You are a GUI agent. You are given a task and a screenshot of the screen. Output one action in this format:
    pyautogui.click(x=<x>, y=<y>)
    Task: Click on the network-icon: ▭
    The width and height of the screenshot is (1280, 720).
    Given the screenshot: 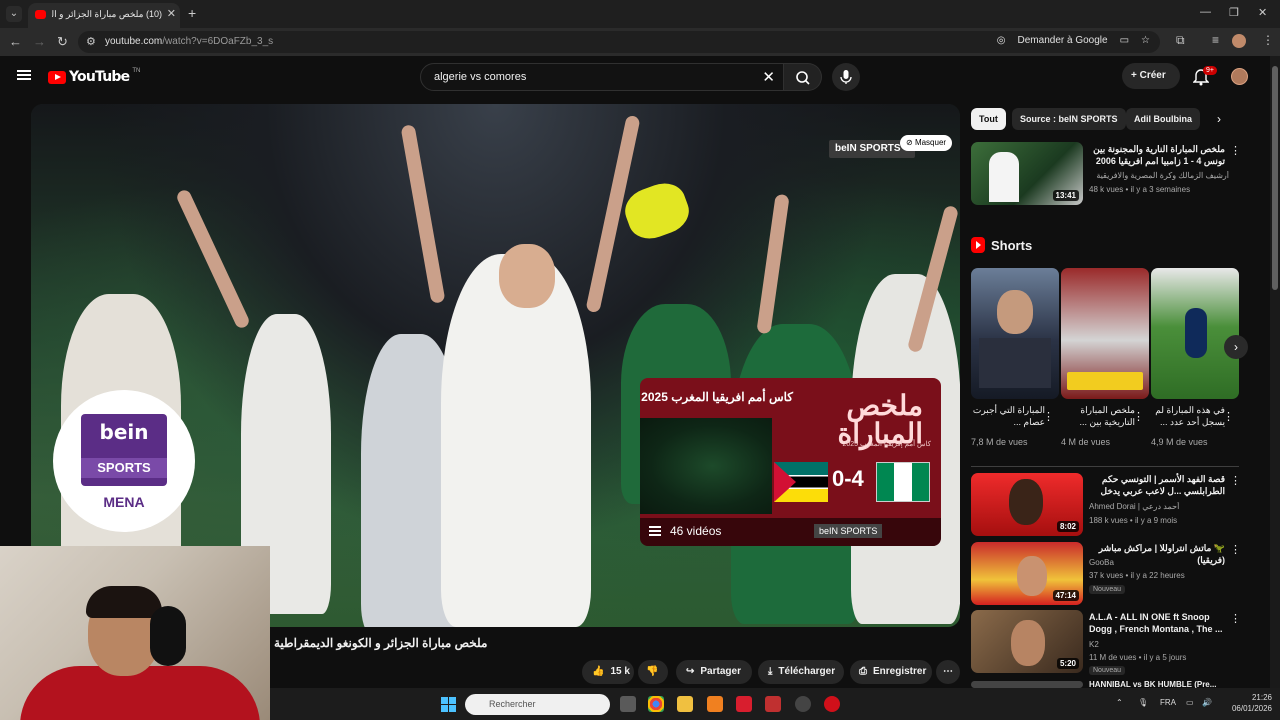 What is the action you would take?
    pyautogui.click(x=1190, y=702)
    